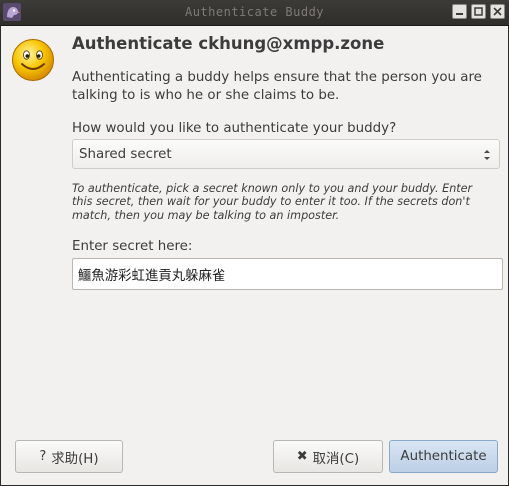 This screenshot has width=509, height=486. Describe the element at coordinates (43, 456) in the screenshot. I see `help-icon: ?` at that location.